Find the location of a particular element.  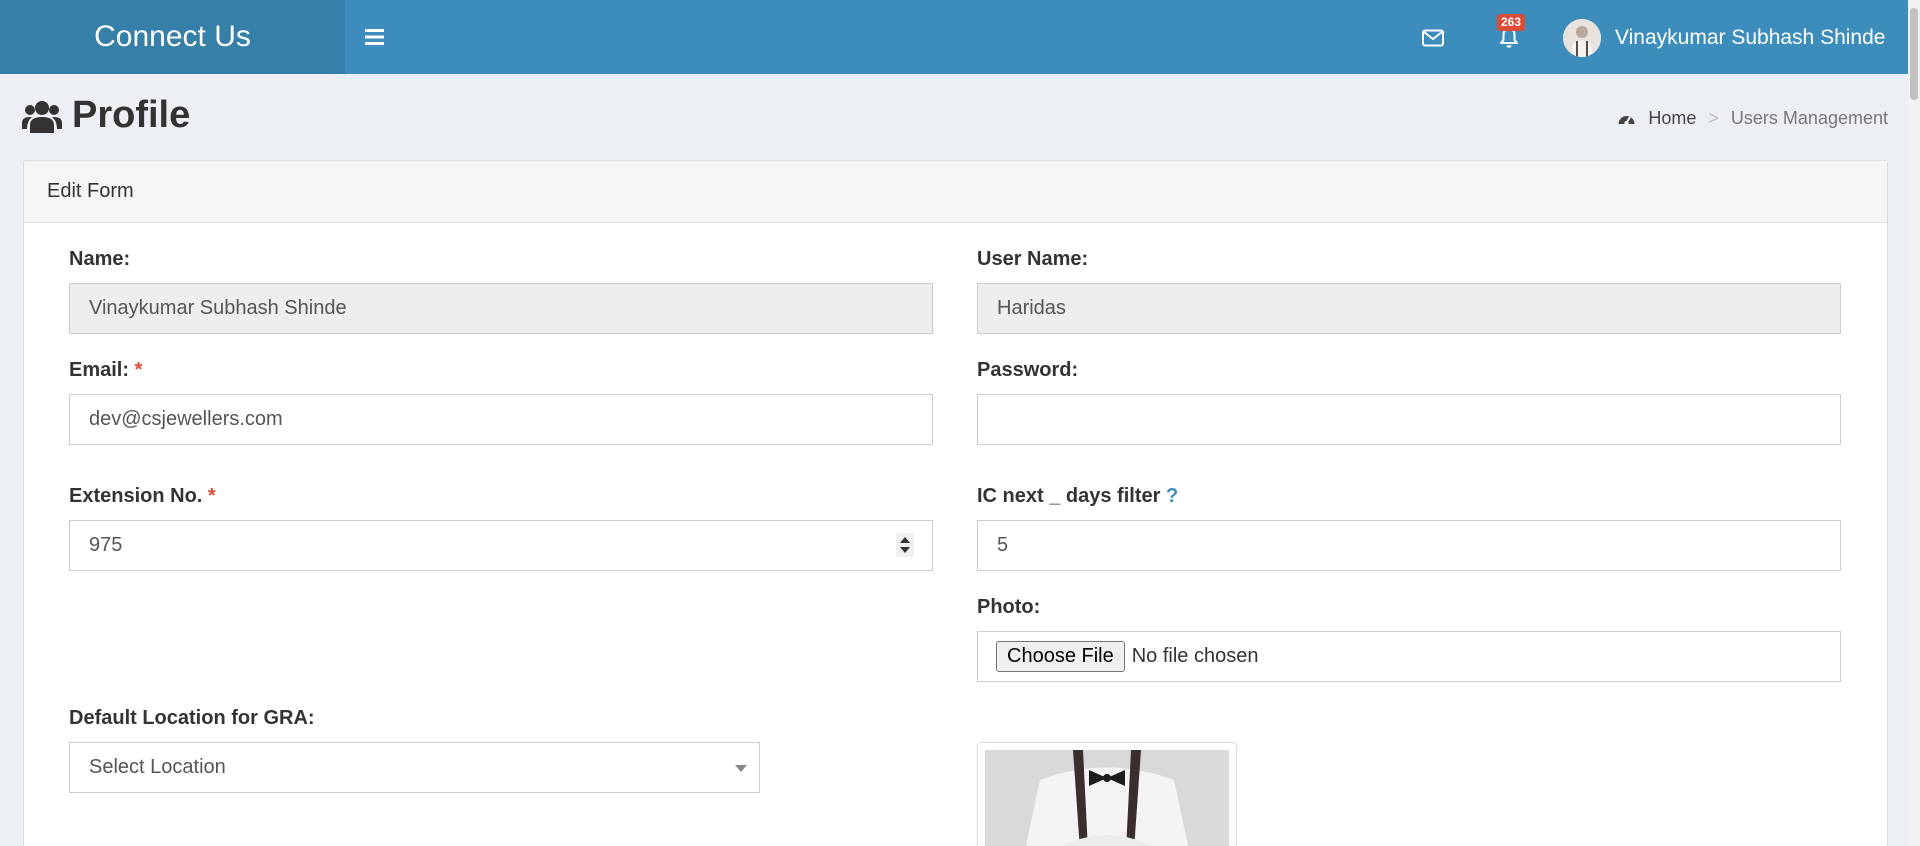

breadcrumb-home-link: Home is located at coordinates (1656, 118).